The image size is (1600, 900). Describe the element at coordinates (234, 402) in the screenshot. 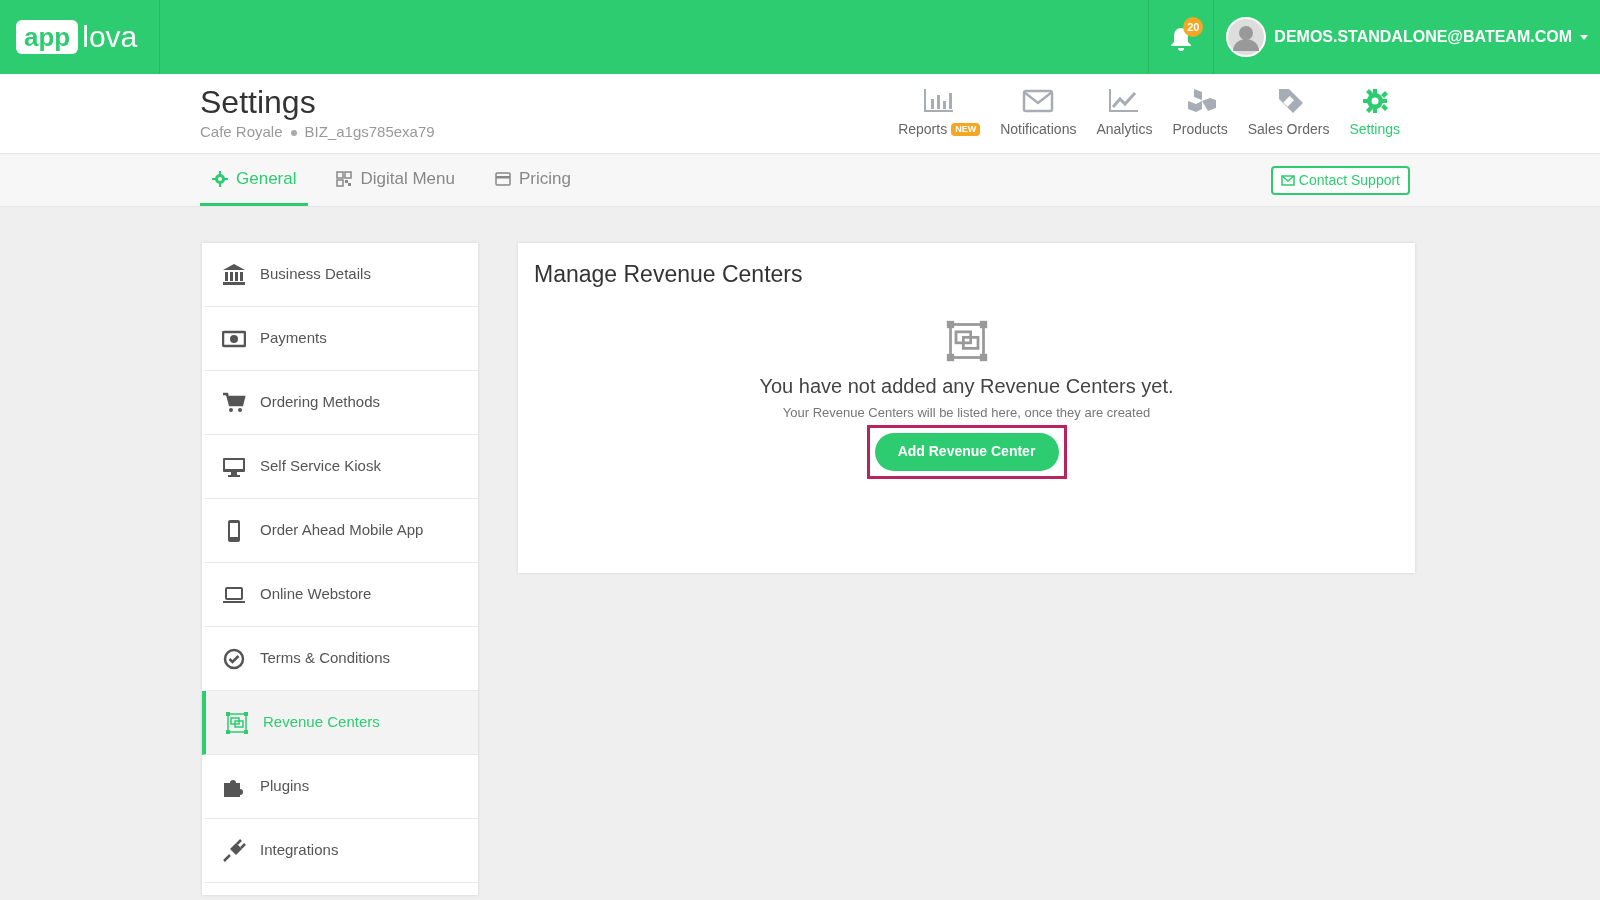

I see `cart-icon` at that location.